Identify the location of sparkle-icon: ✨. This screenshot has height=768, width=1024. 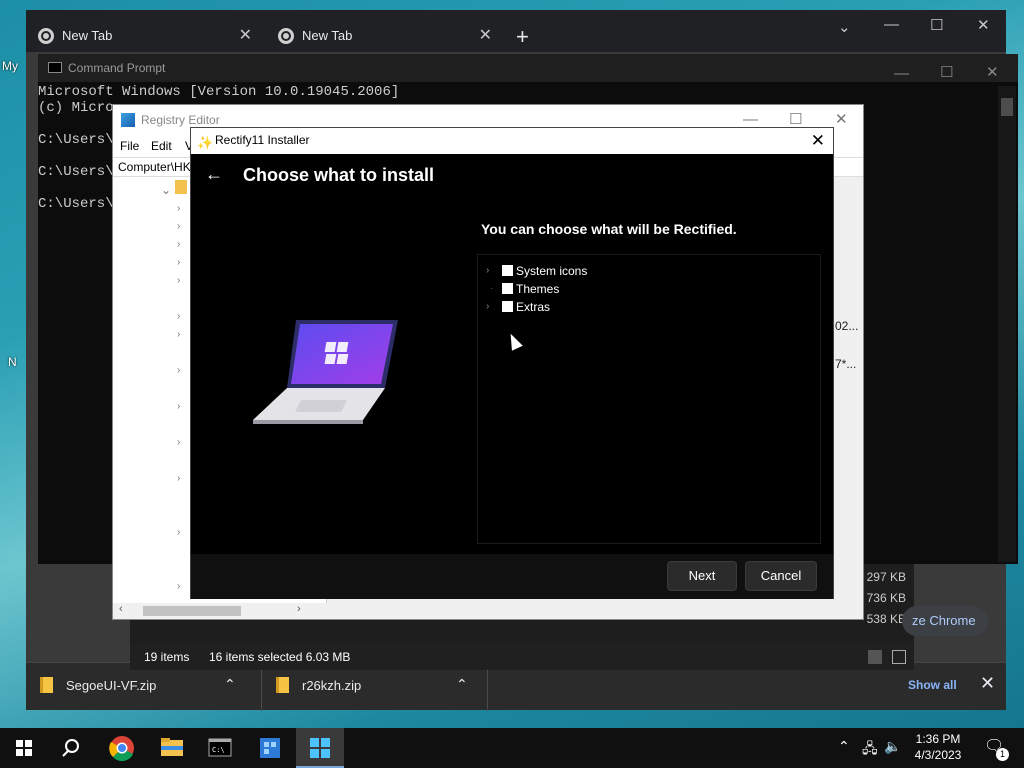
(205, 142).